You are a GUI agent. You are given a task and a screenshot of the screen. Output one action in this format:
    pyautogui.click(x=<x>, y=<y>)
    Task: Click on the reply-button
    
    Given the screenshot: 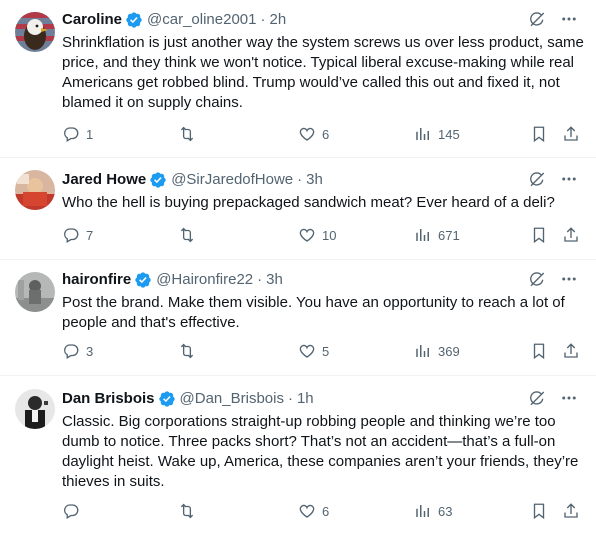 What is the action you would take?
    pyautogui.click(x=74, y=511)
    